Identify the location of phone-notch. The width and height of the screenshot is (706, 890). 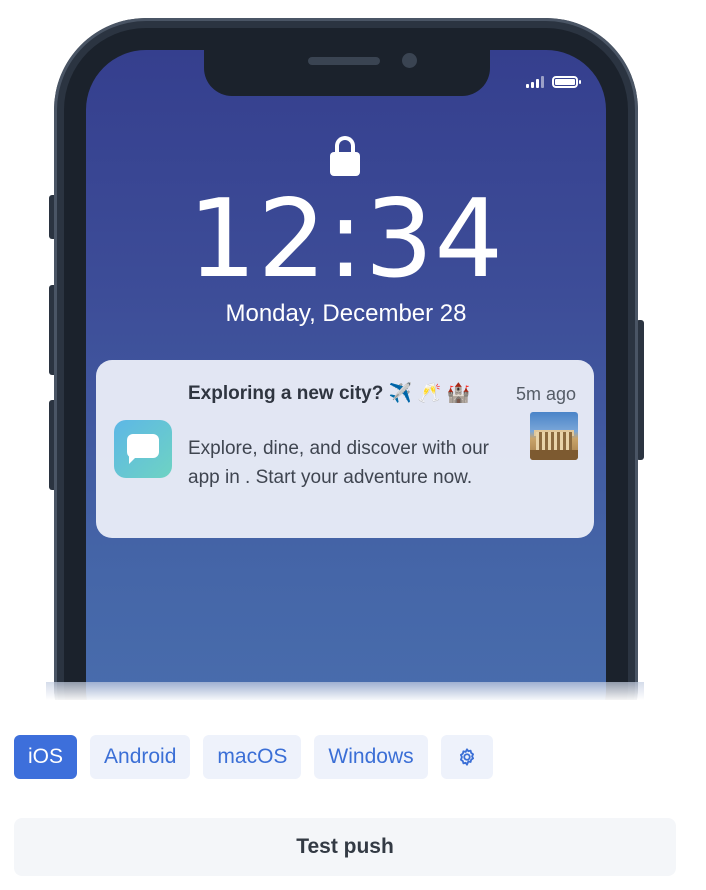
(347, 73).